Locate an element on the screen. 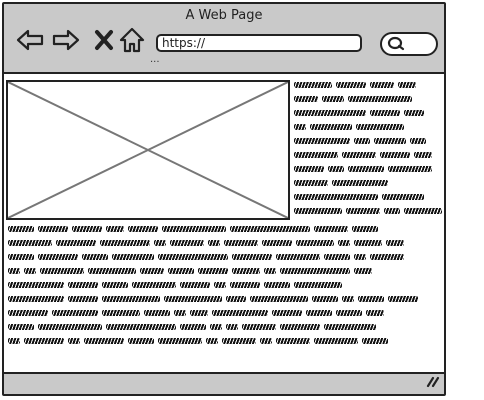 Image resolution: width=484 pixels, height=400 pixels. address-bar: https:// is located at coordinates (259, 43).